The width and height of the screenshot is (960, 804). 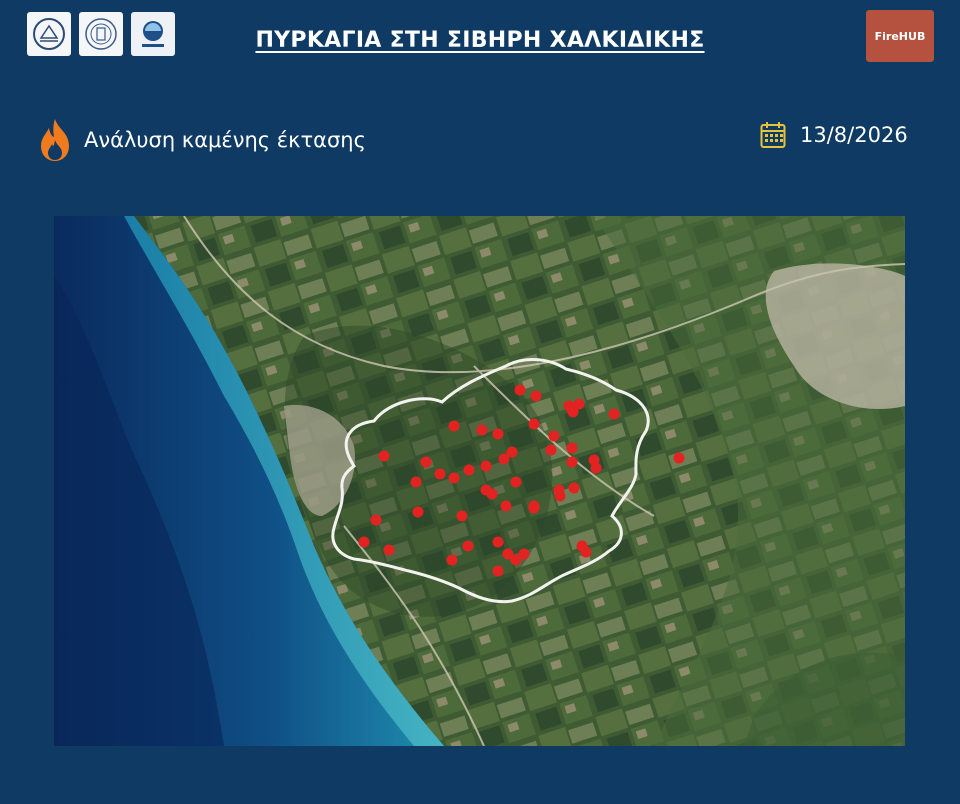 What do you see at coordinates (773, 135) in the screenshot?
I see `calendar-icon` at bounding box center [773, 135].